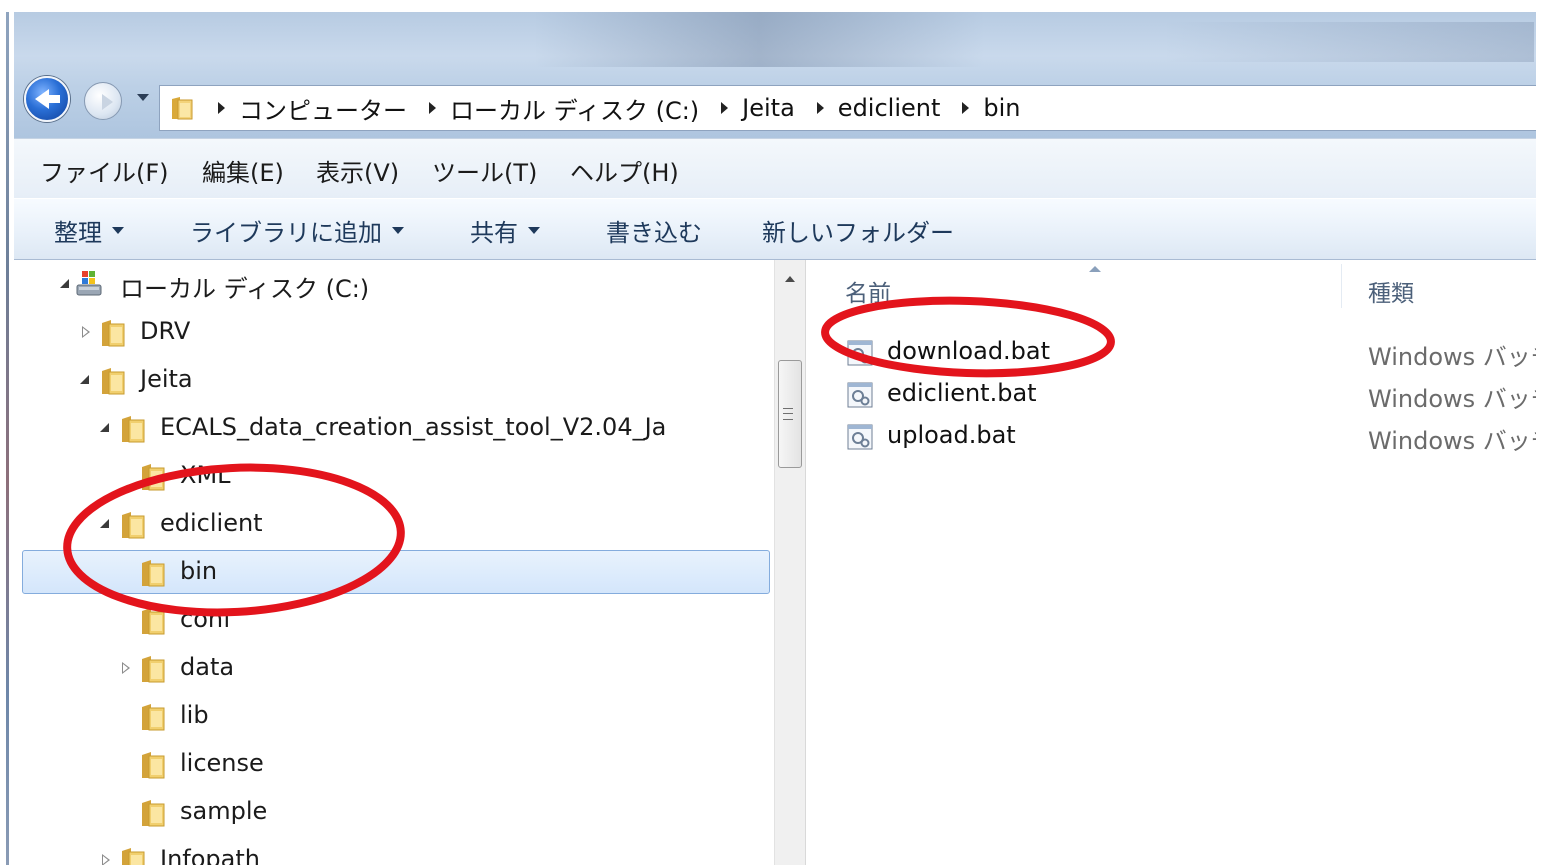 Image resolution: width=1541 pixels, height=865 pixels. I want to click on file-name: upload.bat, so click(951, 435).